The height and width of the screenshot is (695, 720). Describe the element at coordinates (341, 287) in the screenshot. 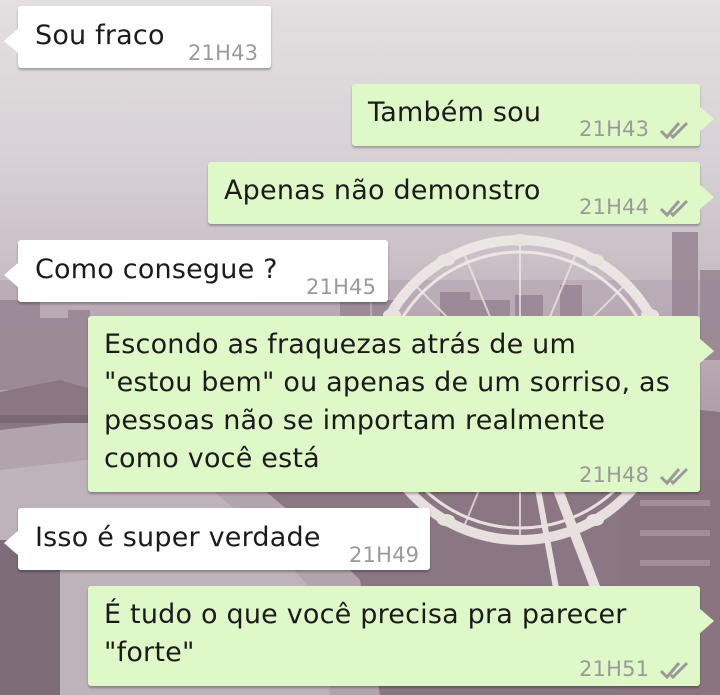

I see `message-time: 21H45` at that location.